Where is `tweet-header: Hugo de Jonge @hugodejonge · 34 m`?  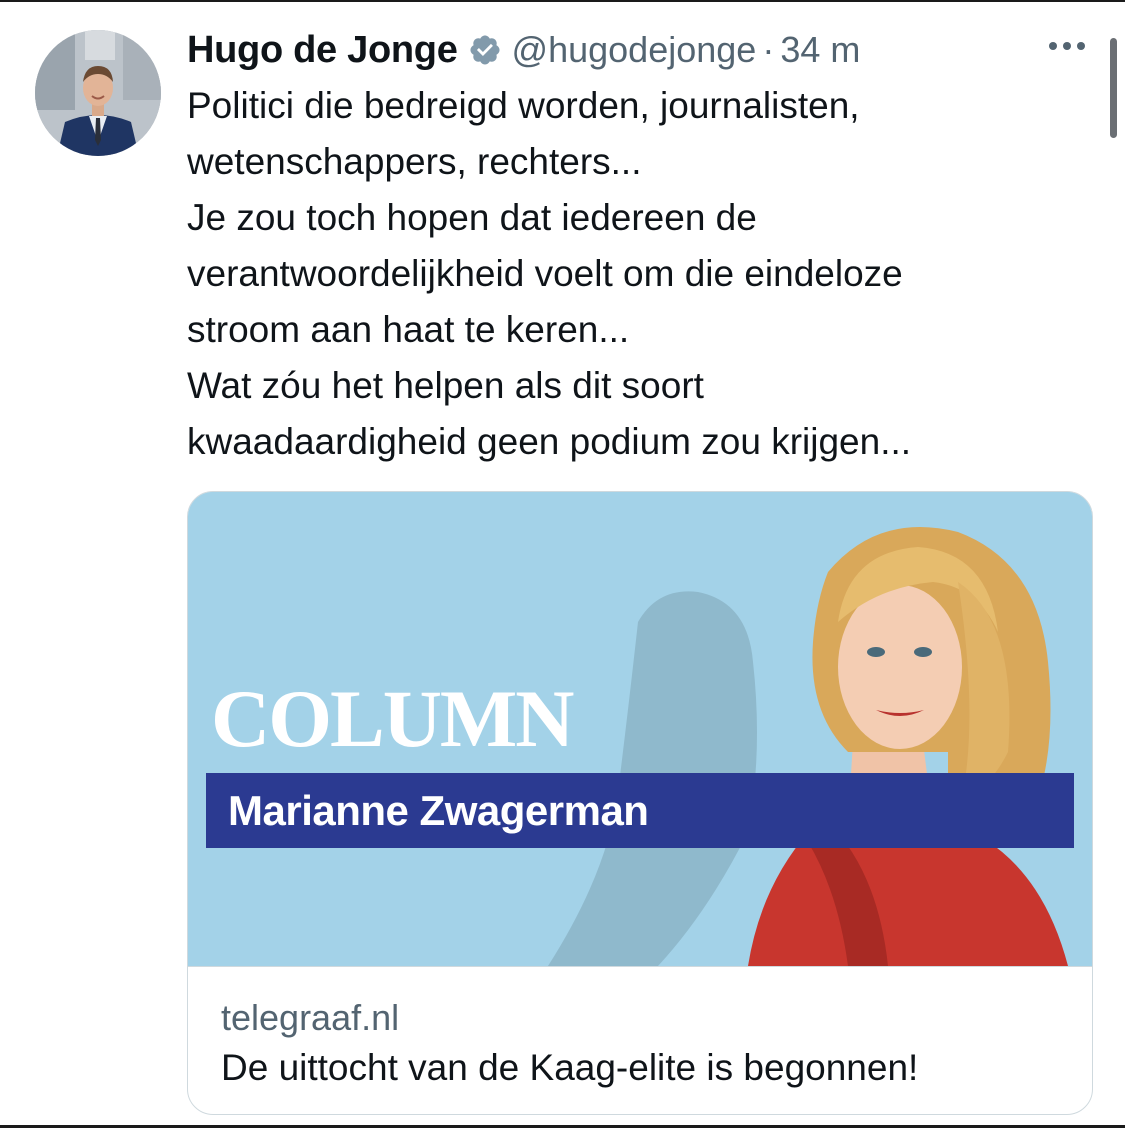
tweet-header: Hugo de Jonge @hugodejonge · 34 m is located at coordinates (523, 50).